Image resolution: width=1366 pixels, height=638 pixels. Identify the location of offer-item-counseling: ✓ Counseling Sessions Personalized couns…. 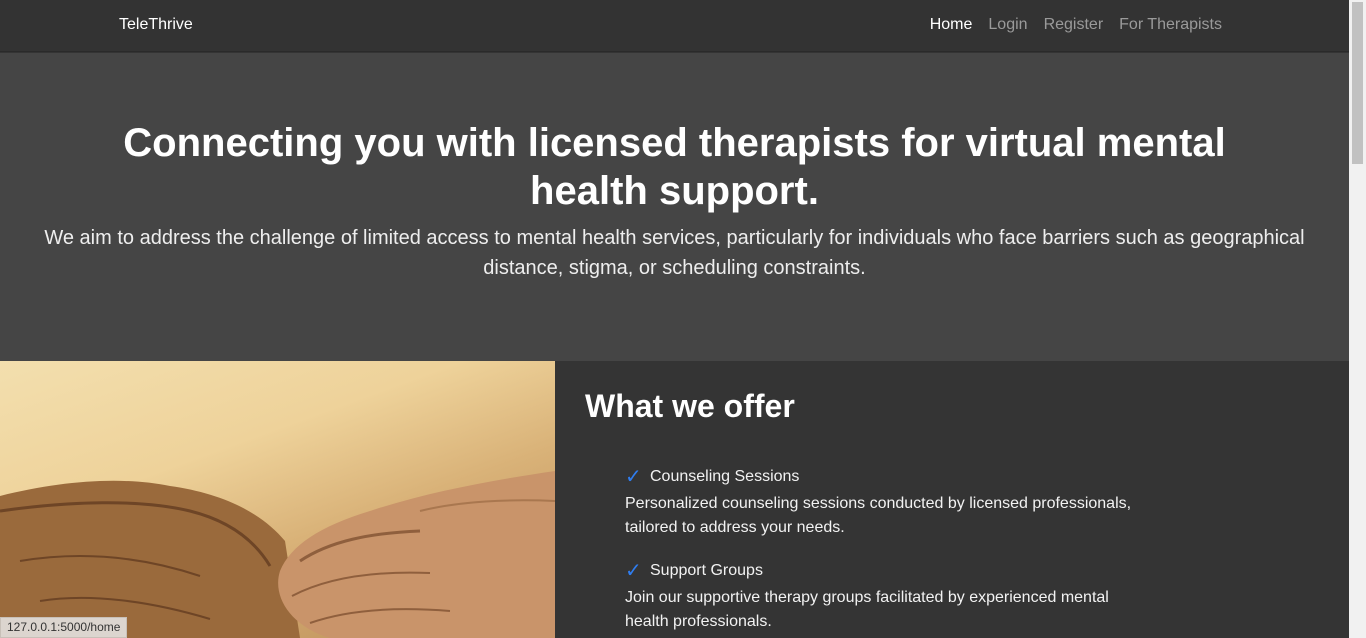
(885, 503).